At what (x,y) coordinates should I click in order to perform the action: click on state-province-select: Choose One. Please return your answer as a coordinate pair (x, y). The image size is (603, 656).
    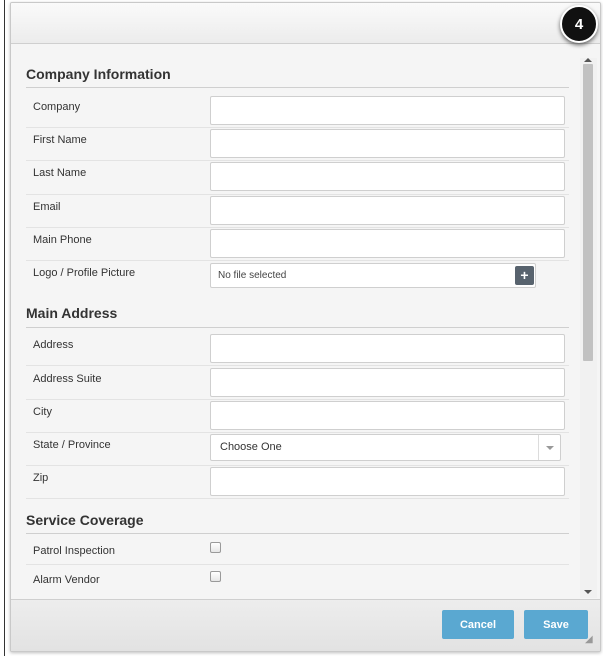
    Looking at the image, I should click on (385, 447).